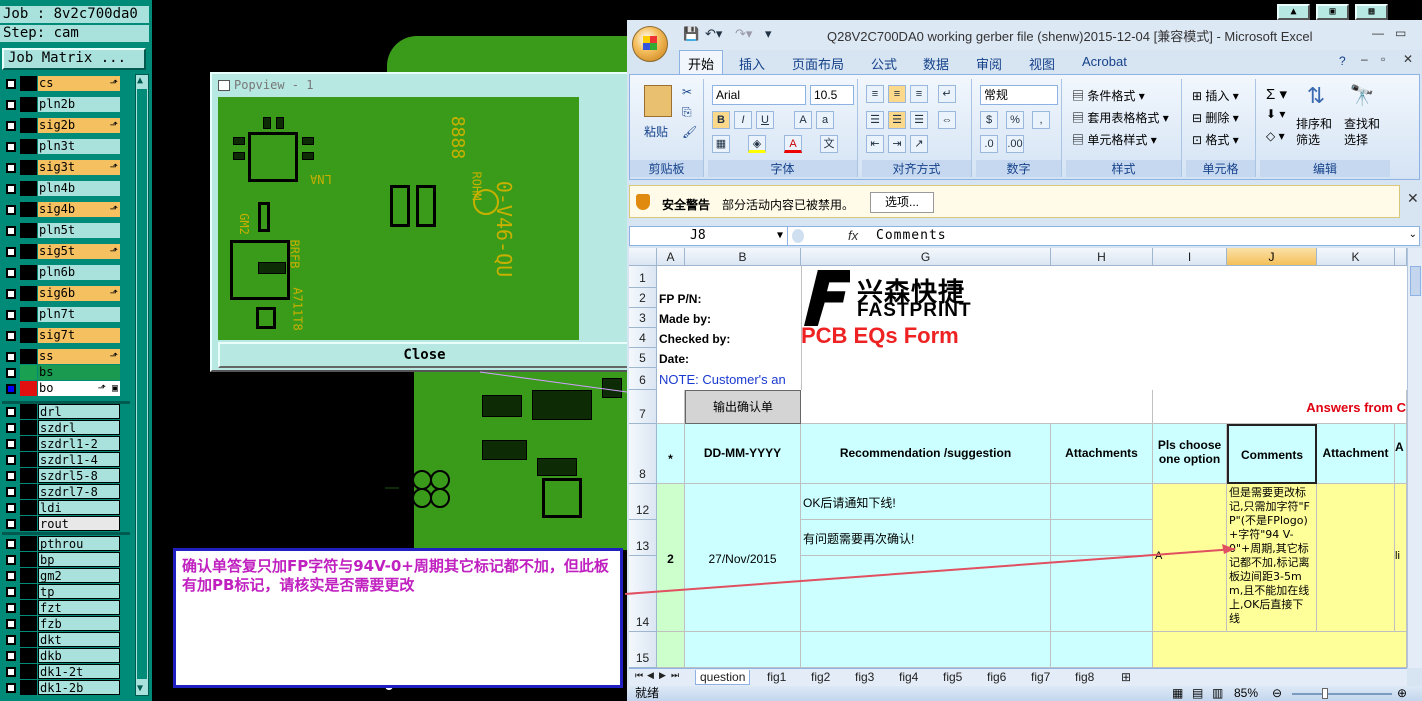  I want to click on formula-expand-down-icon: ⌄, so click(1413, 234).